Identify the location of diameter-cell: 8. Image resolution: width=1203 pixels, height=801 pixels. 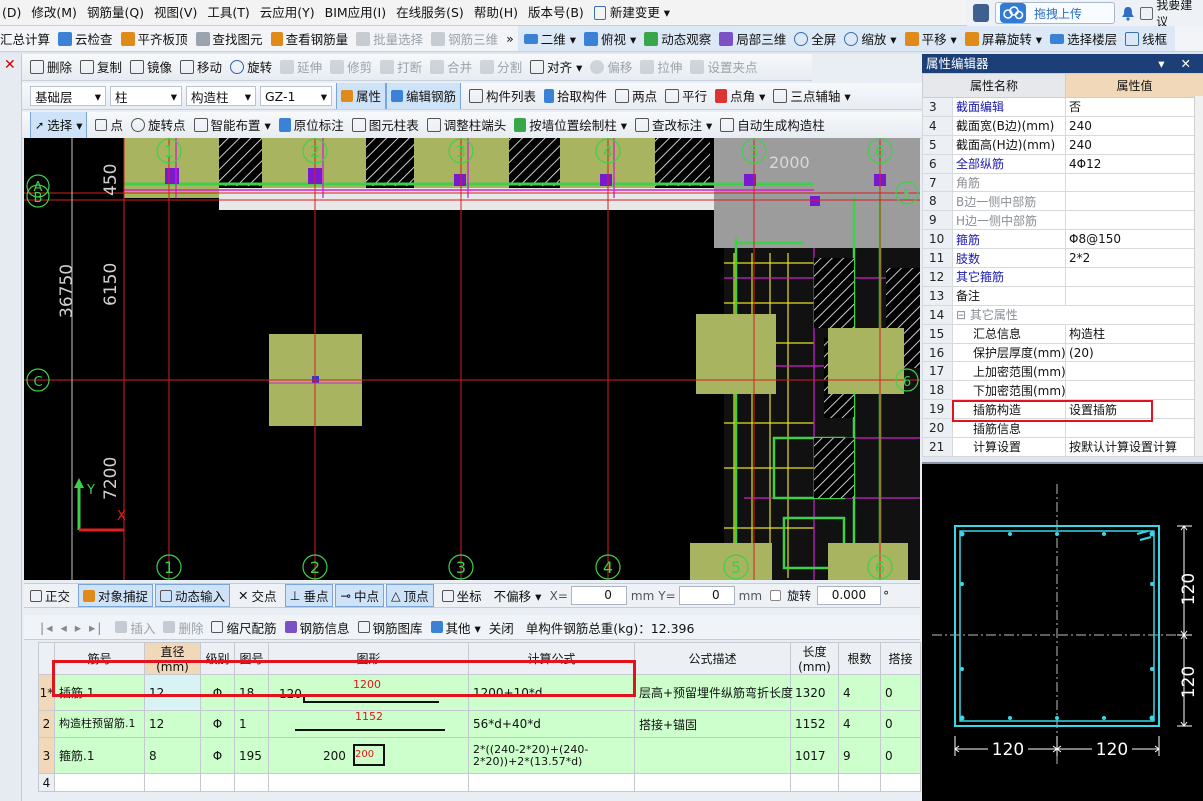
(172, 755).